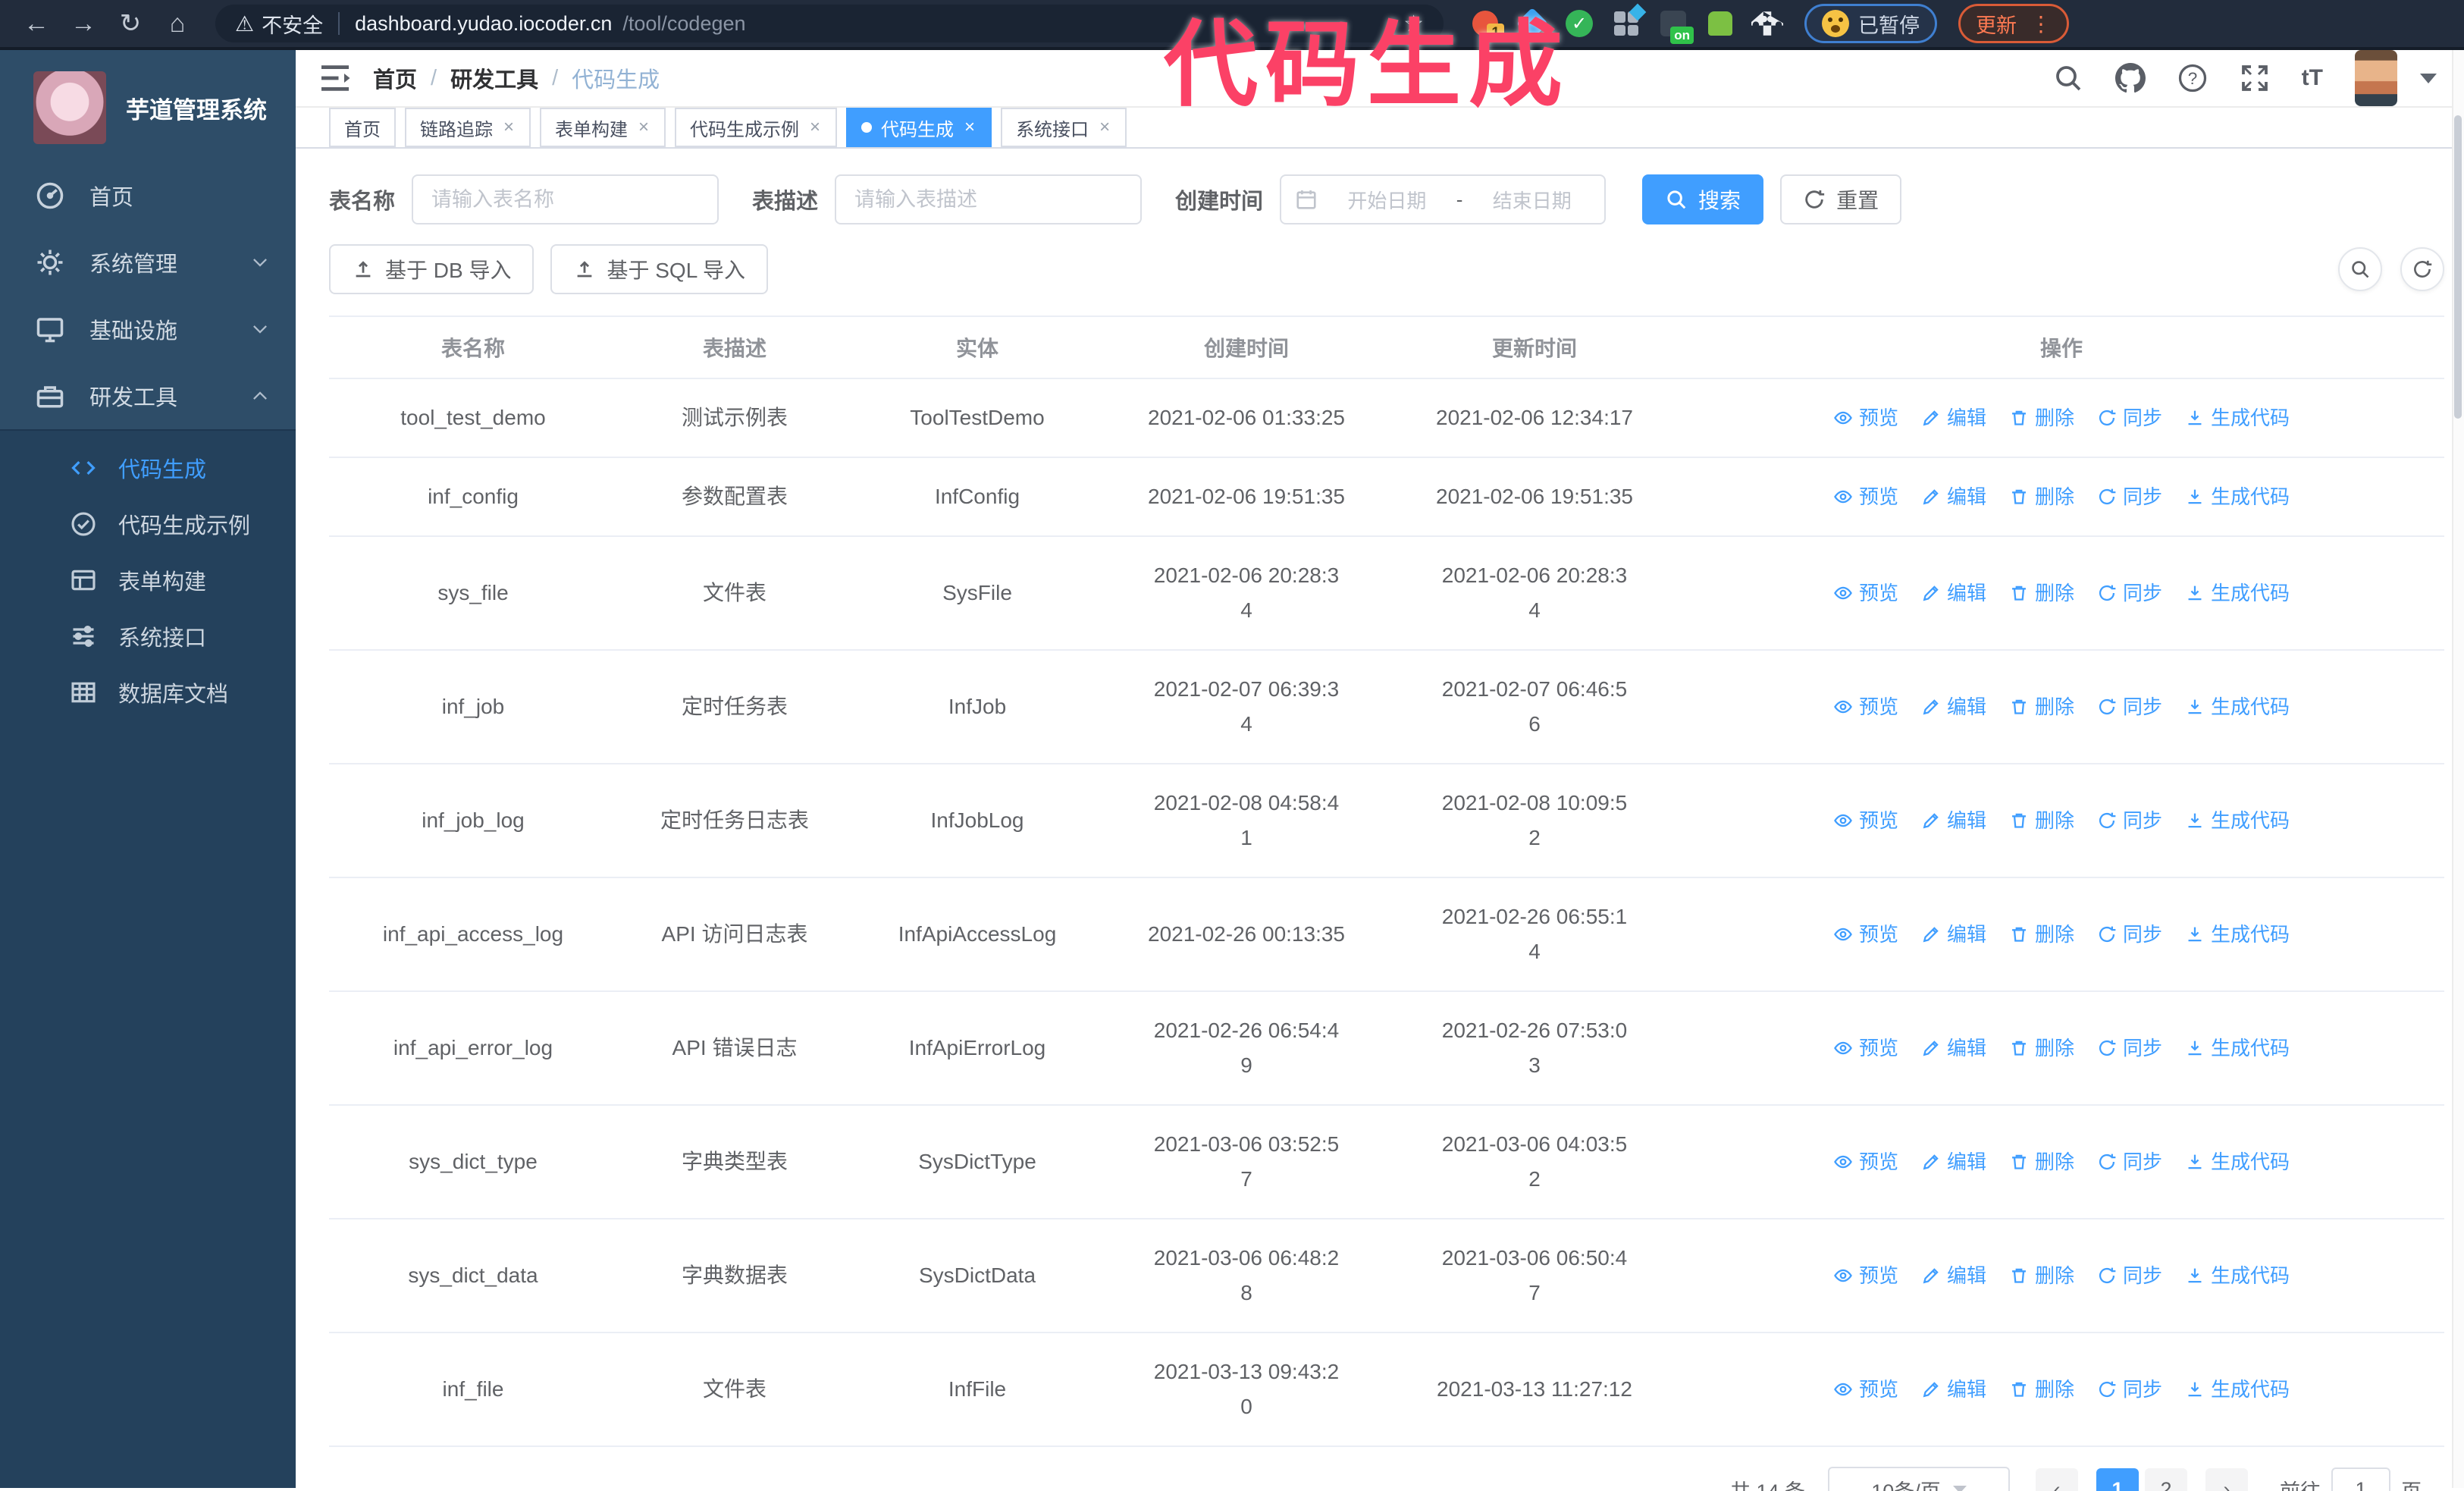 Image resolution: width=2464 pixels, height=1491 pixels. What do you see at coordinates (565, 199) in the screenshot?
I see `table-name-input` at bounding box center [565, 199].